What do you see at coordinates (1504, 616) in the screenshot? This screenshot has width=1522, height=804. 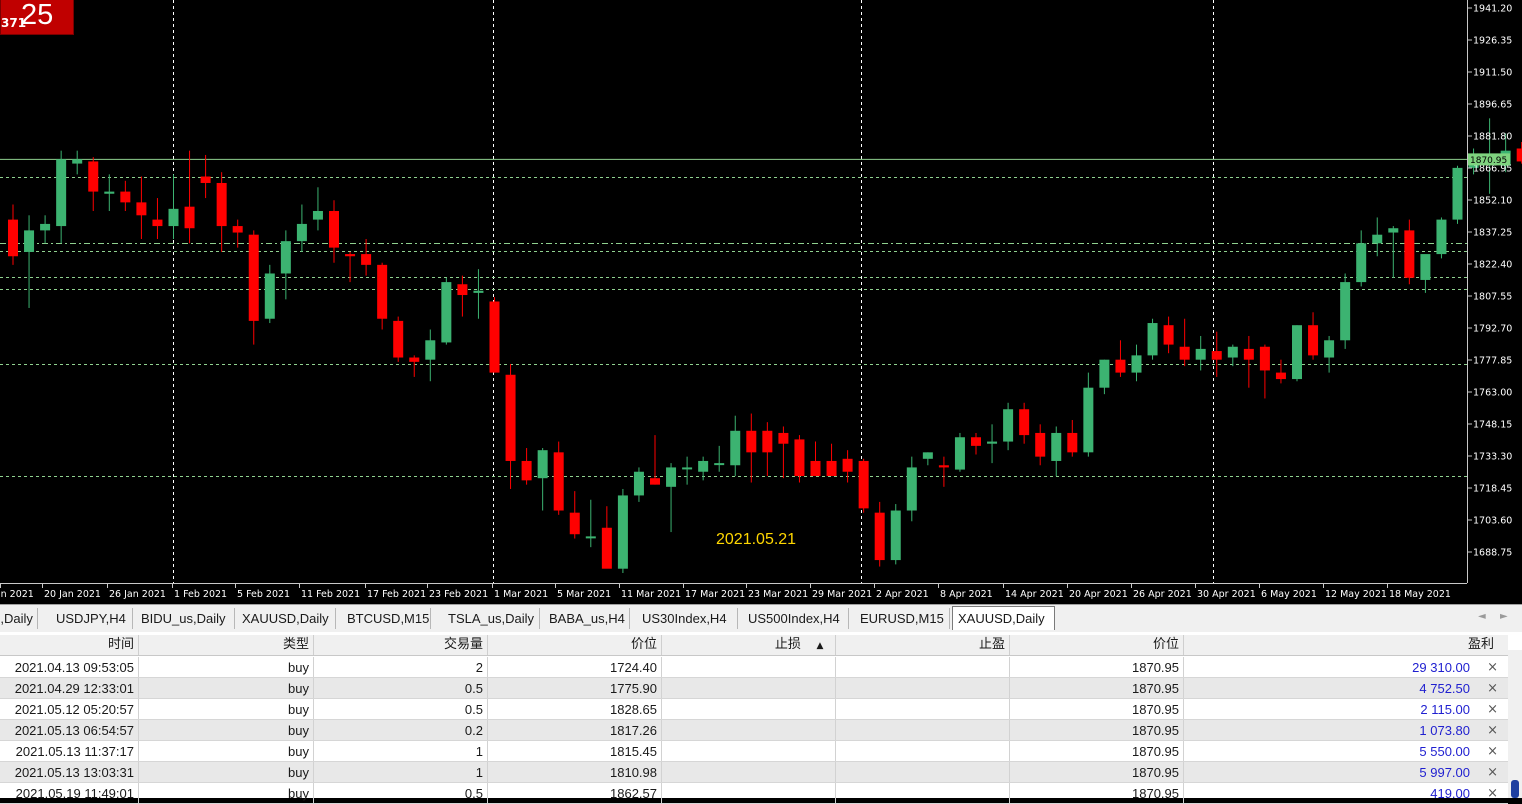 I see `tabs-scroll-right-icon: ►` at bounding box center [1504, 616].